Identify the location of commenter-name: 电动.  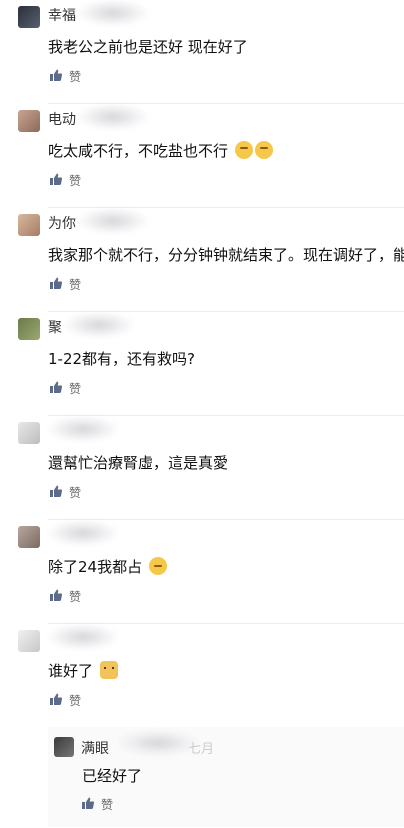
(62, 119).